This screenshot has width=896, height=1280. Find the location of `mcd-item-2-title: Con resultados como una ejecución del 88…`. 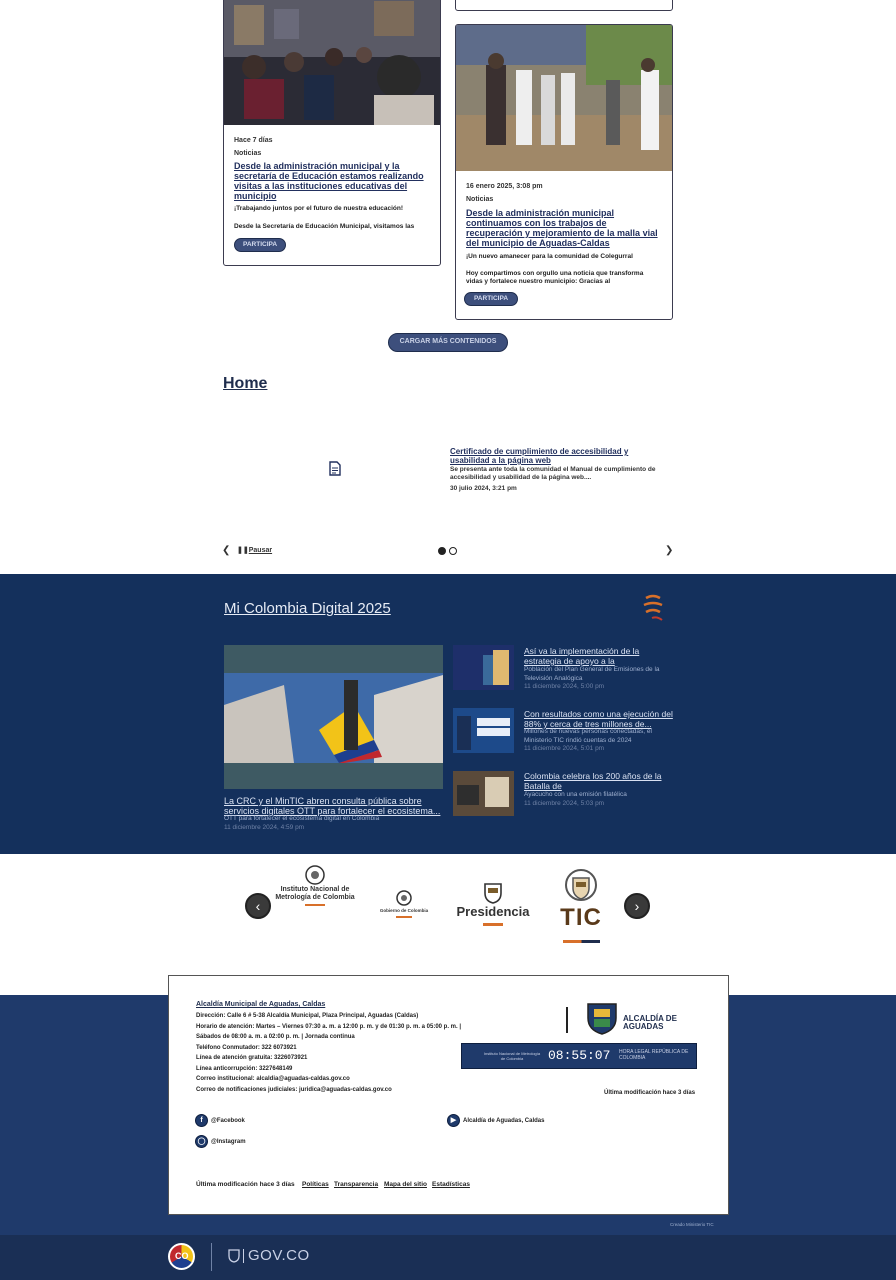

mcd-item-2-title: Con resultados como una ejecución del 88… is located at coordinates (599, 719).